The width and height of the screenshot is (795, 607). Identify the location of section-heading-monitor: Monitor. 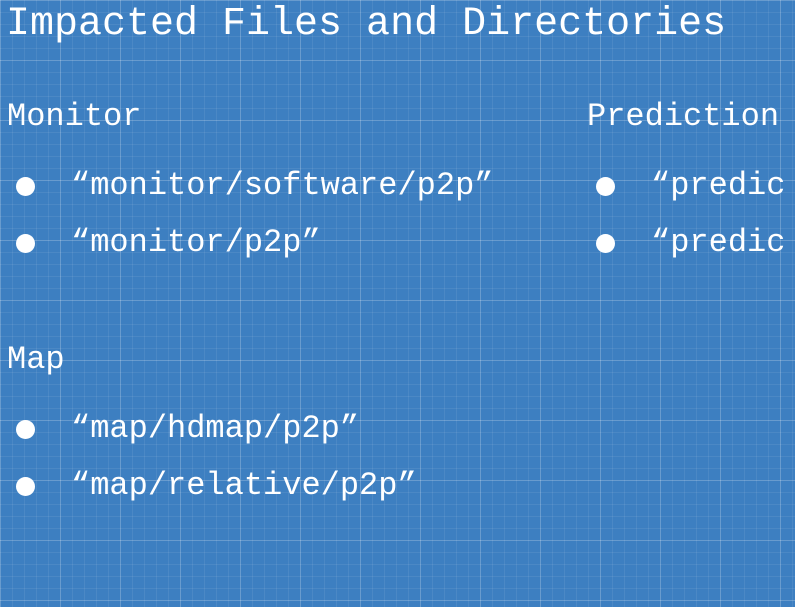
(74, 116).